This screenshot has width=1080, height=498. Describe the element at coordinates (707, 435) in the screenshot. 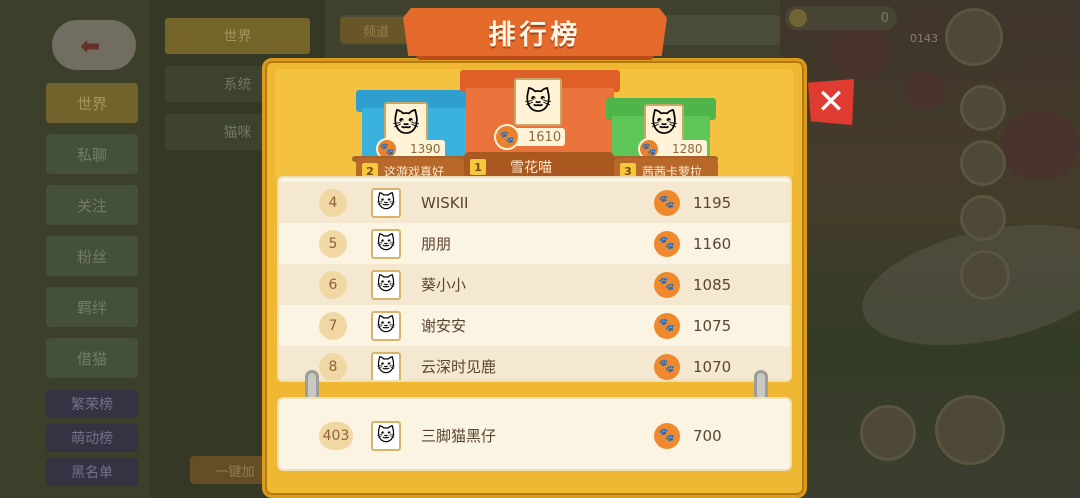

I see `player-score: 700` at that location.